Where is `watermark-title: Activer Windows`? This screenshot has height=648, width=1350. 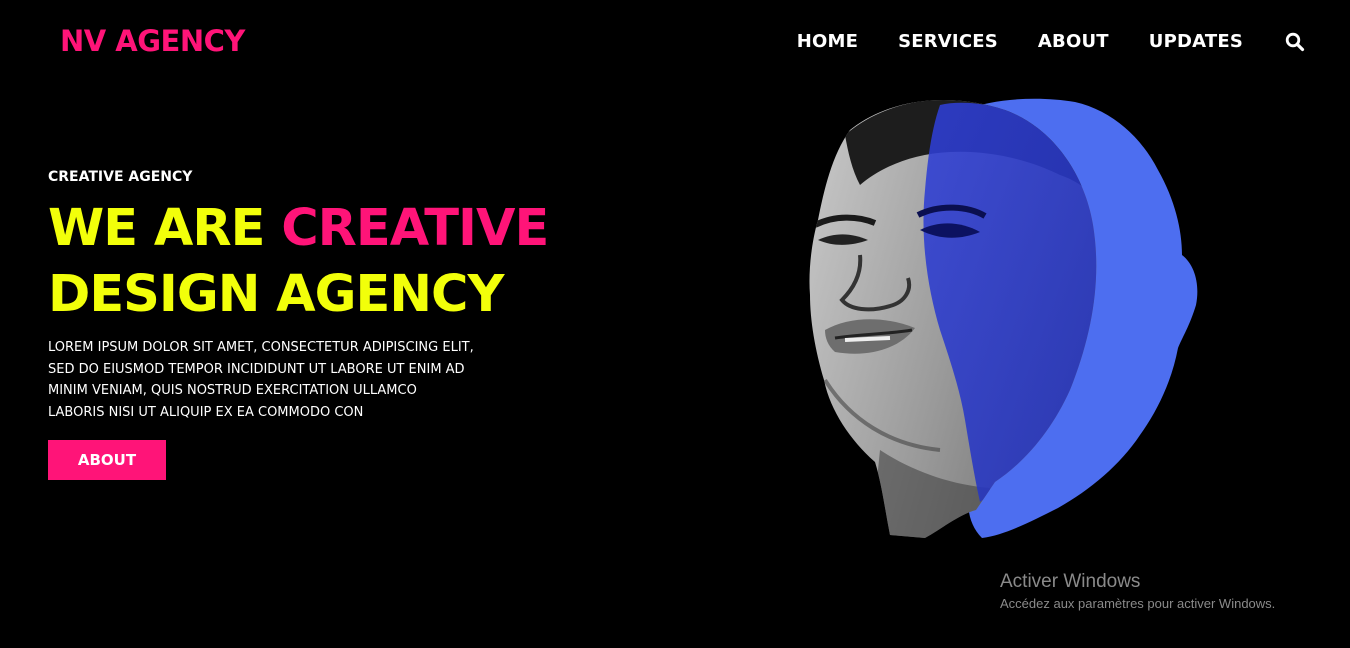
watermark-title: Activer Windows is located at coordinates (1070, 581).